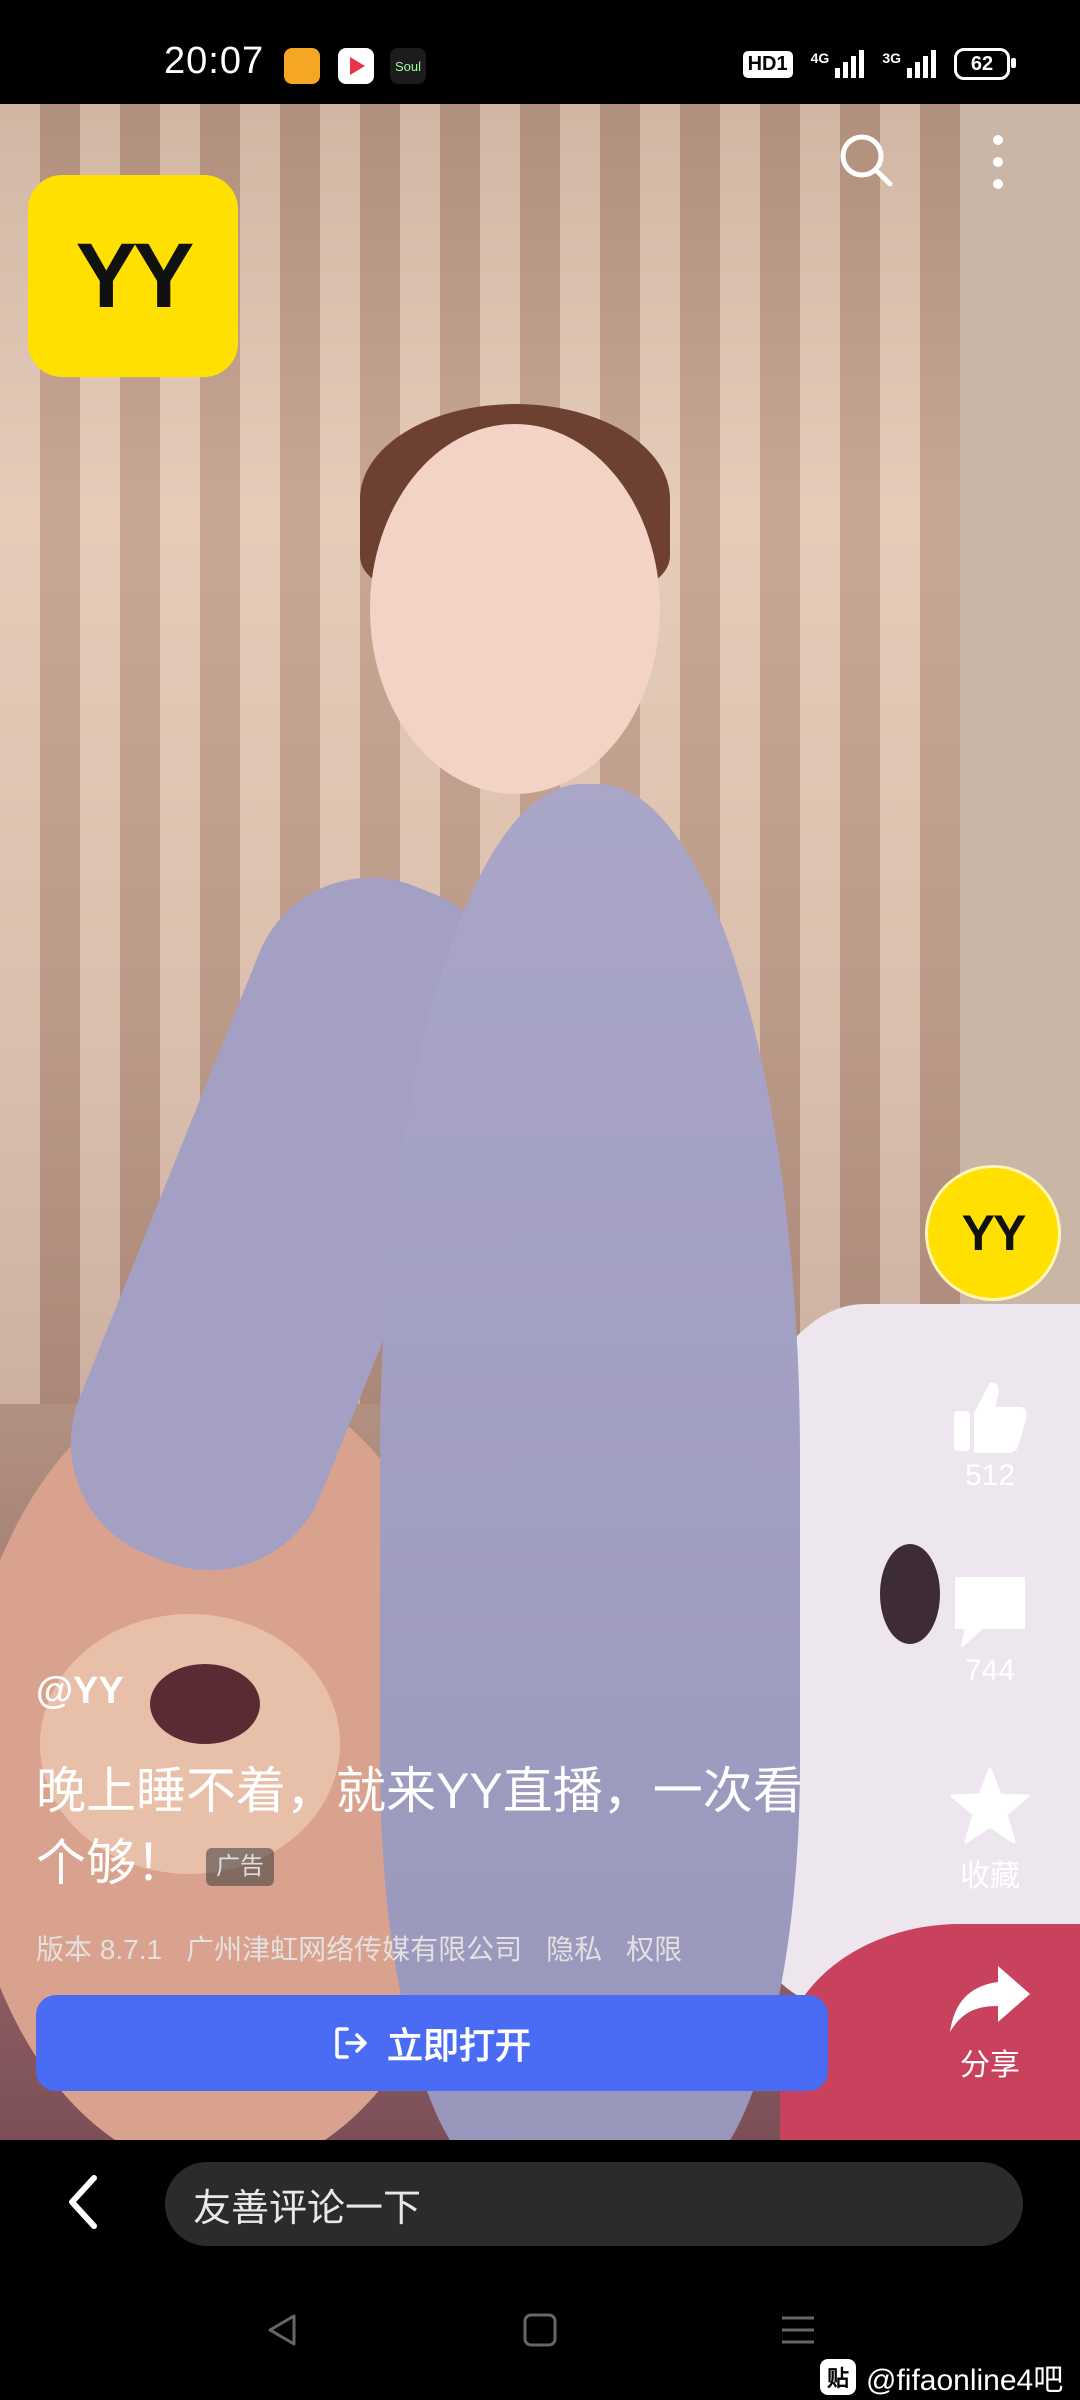 Image resolution: width=1080 pixels, height=2400 pixels. What do you see at coordinates (838, 64) in the screenshot?
I see `signal-4g-icon: 4G` at bounding box center [838, 64].